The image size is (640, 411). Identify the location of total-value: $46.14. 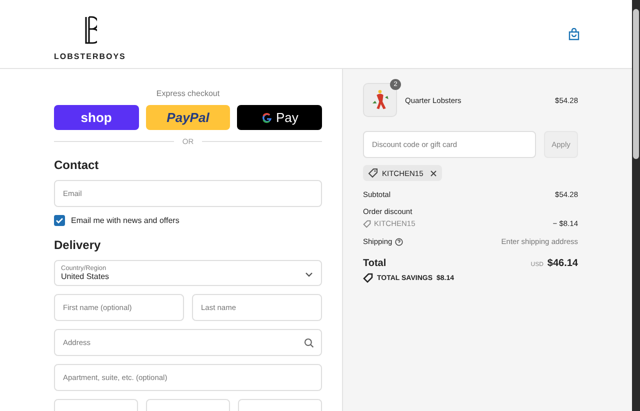
(562, 263).